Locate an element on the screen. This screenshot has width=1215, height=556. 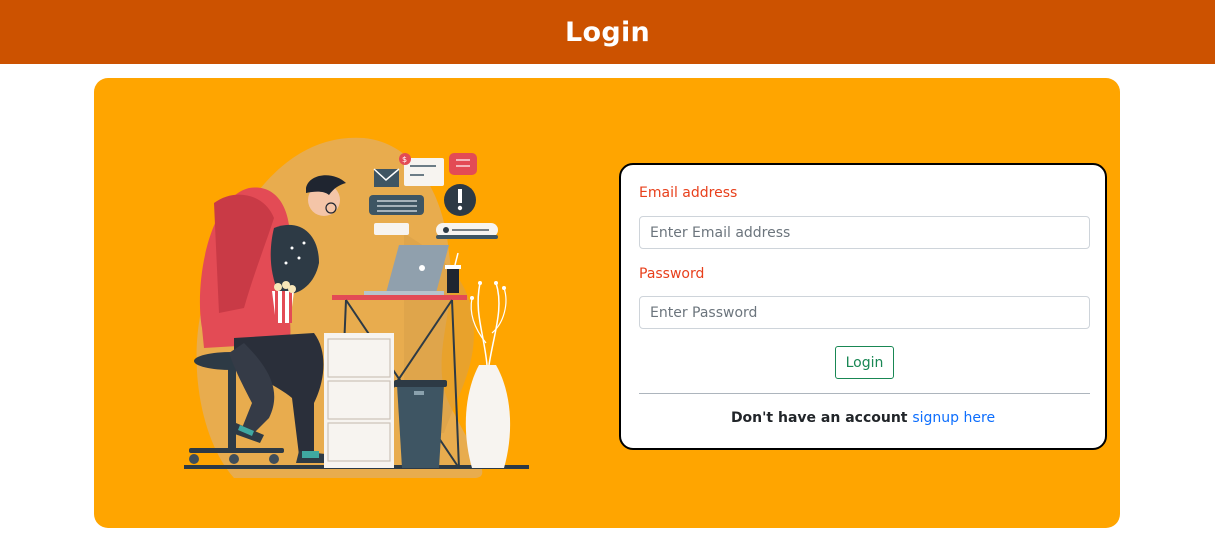
signup-link: signup here is located at coordinates (953, 418).